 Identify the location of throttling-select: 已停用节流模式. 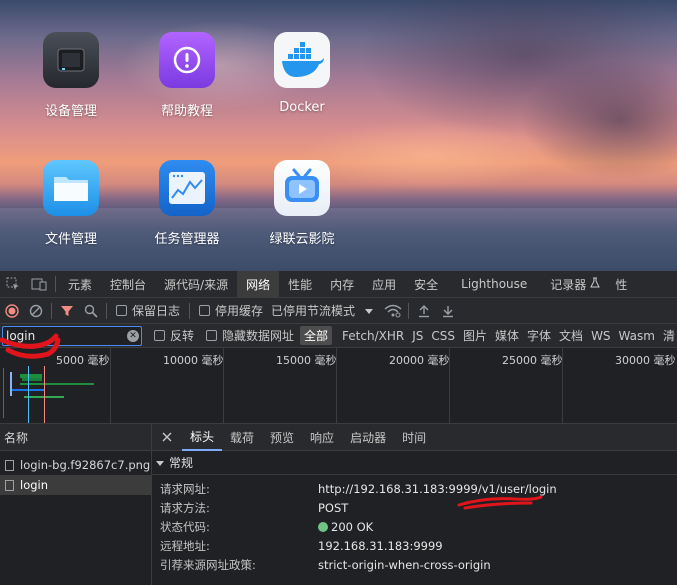
(322, 310).